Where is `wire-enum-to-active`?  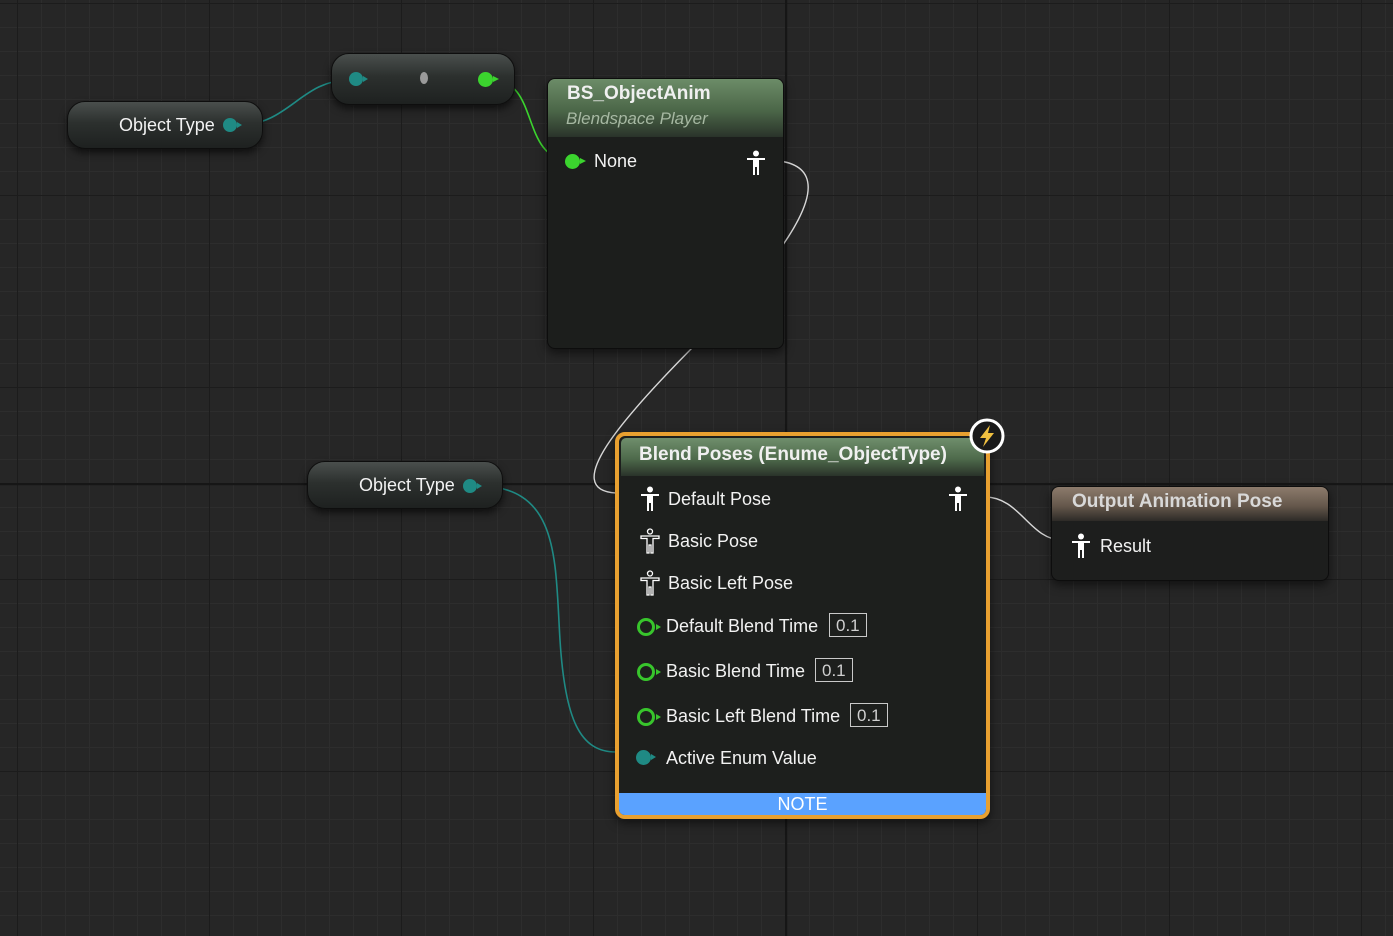 wire-enum-to-active is located at coordinates (547, 619).